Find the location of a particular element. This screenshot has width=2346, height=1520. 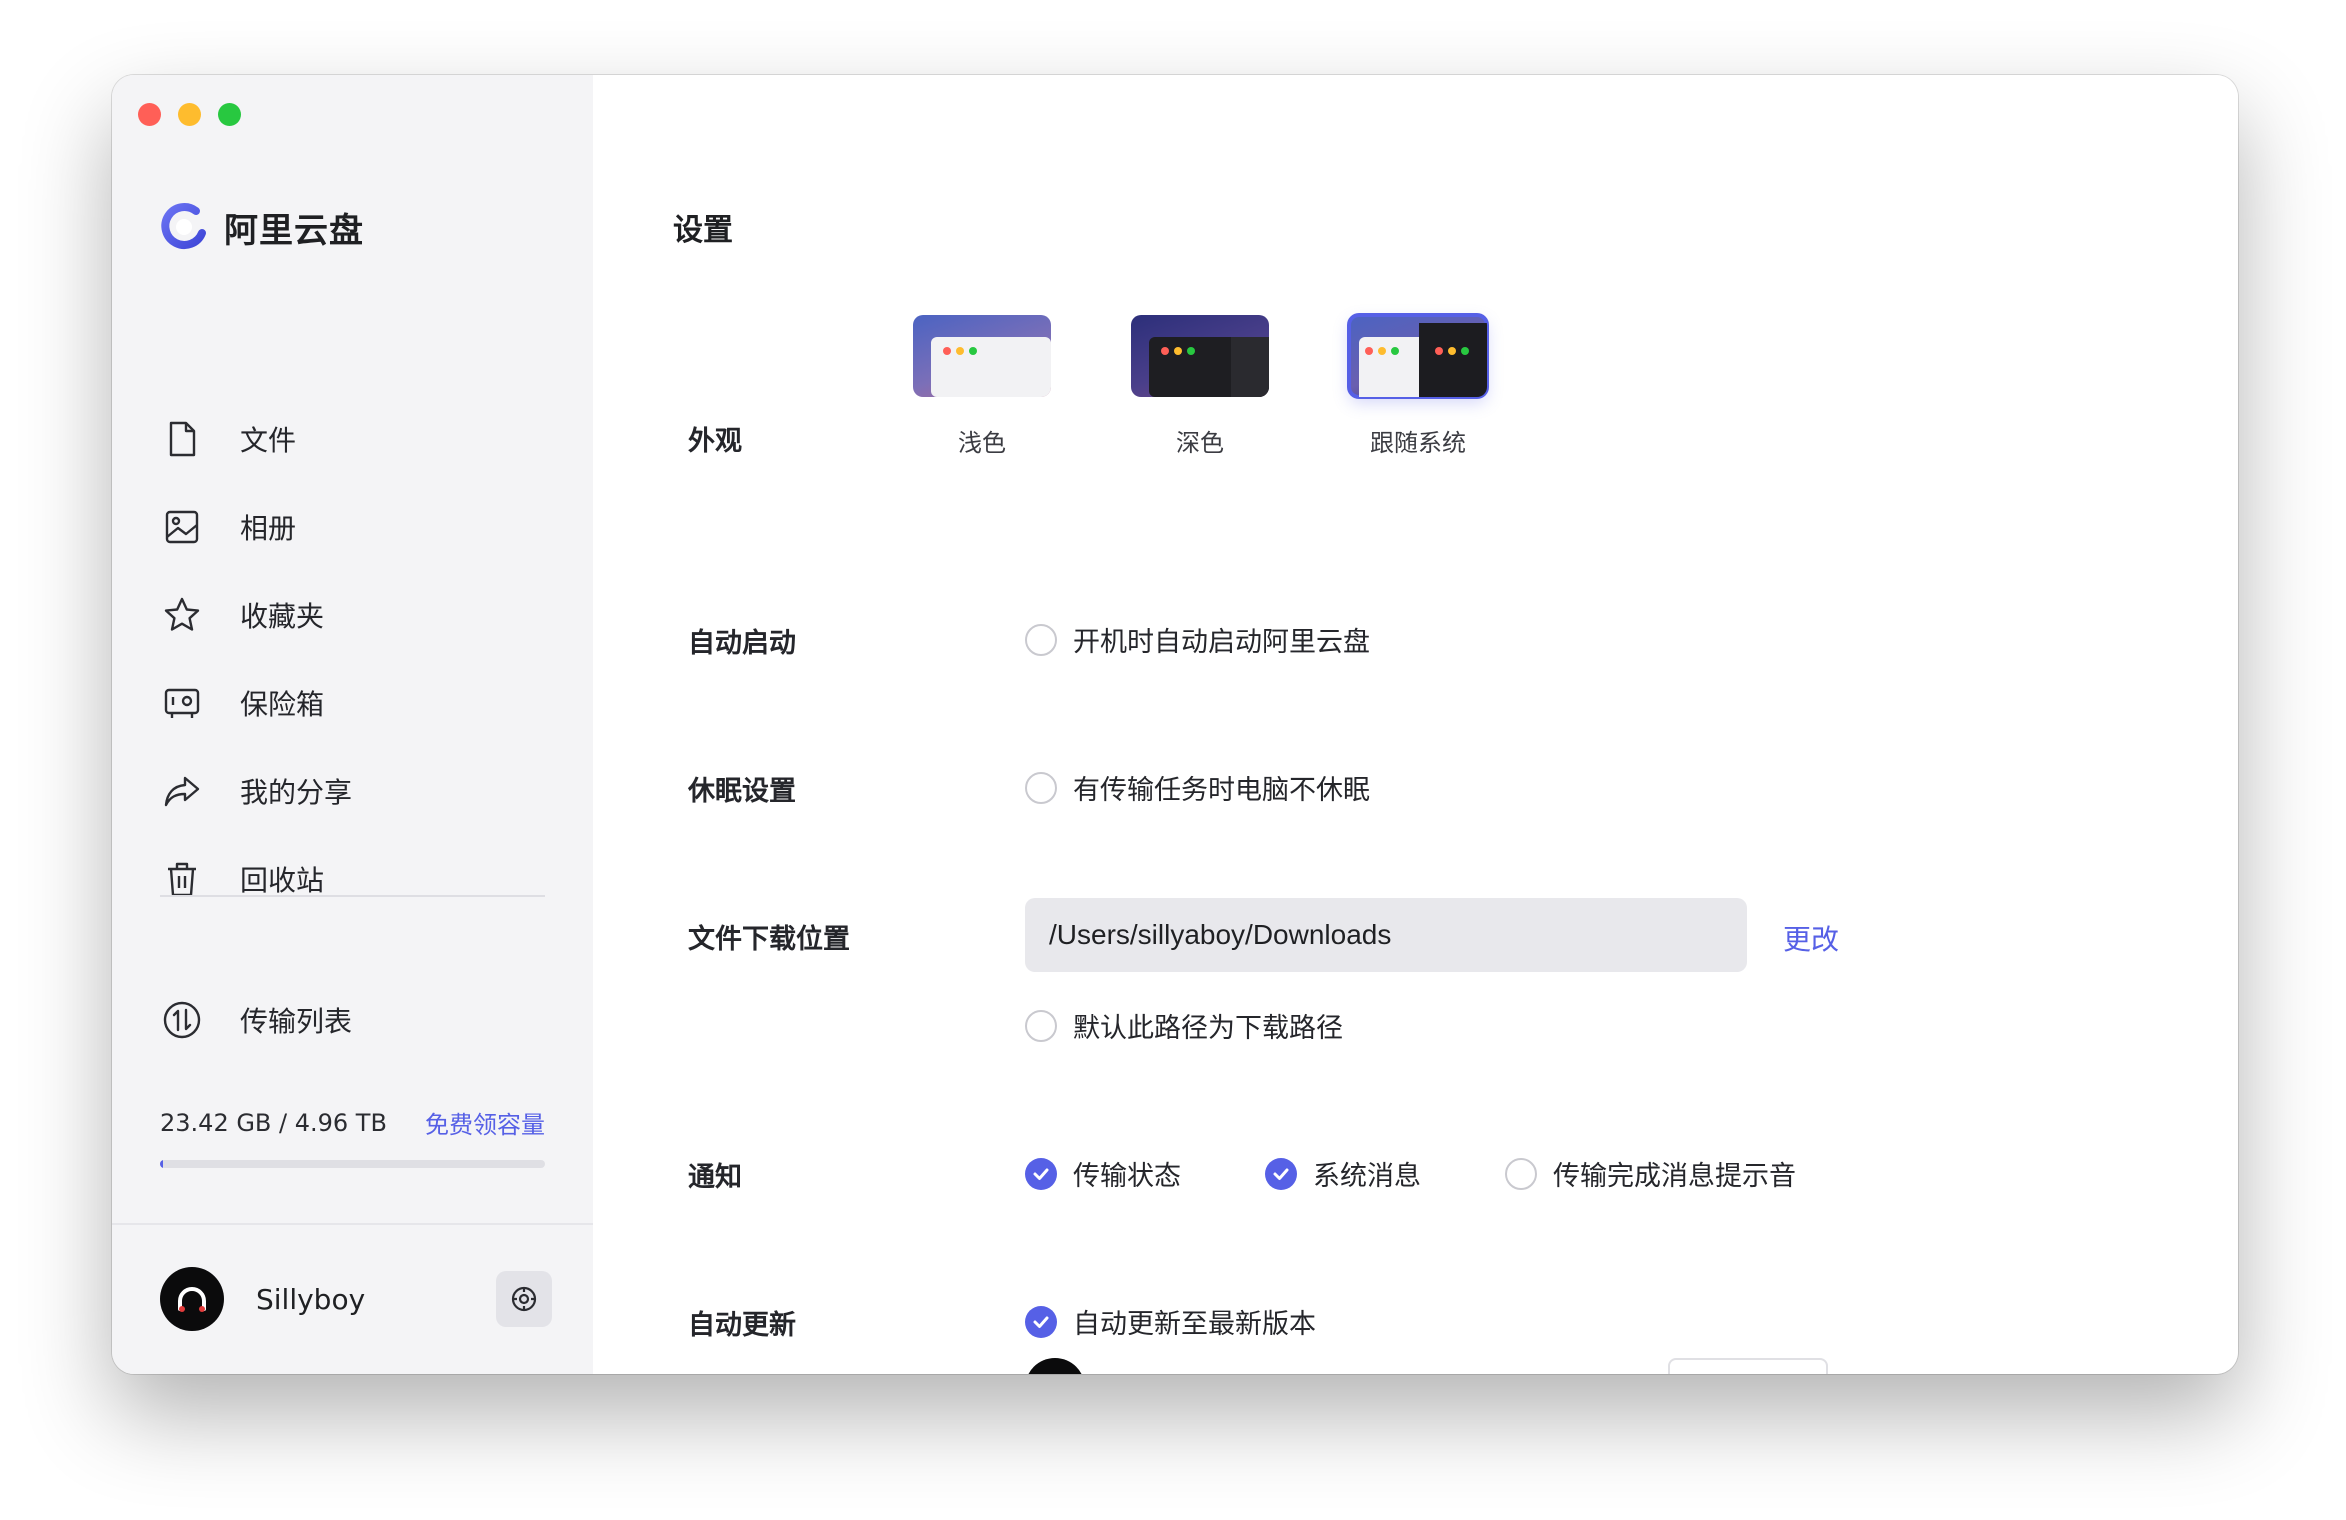

notify-transfer-status-checkbox is located at coordinates (1041, 1173).